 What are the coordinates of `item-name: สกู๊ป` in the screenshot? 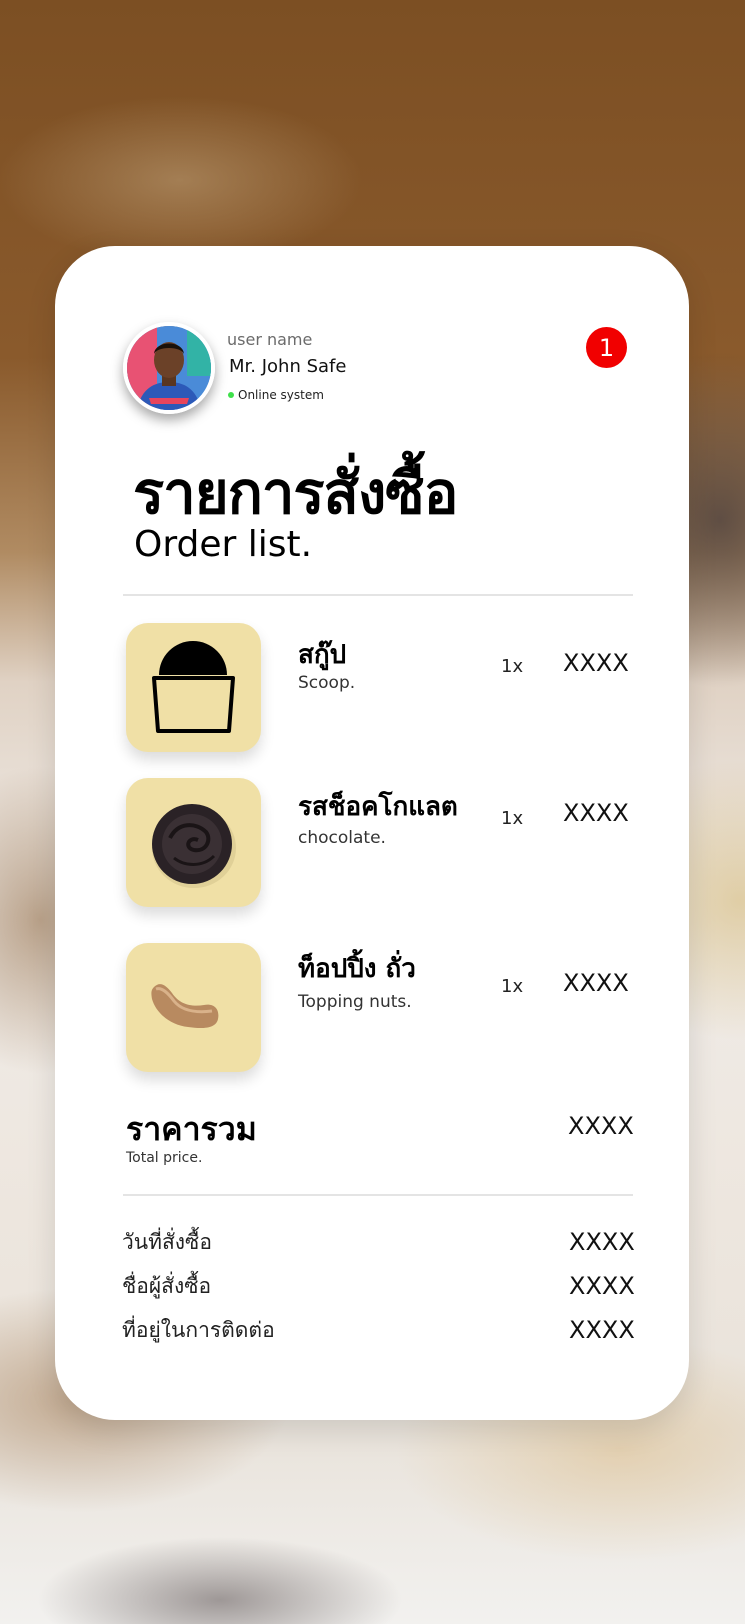 It's located at (322, 655).